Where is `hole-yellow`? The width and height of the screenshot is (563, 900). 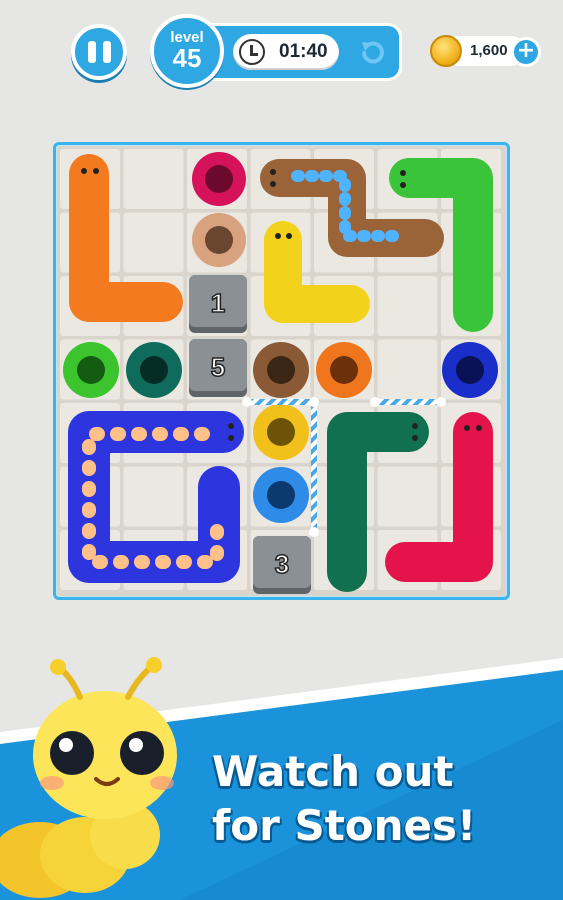 hole-yellow is located at coordinates (281, 432).